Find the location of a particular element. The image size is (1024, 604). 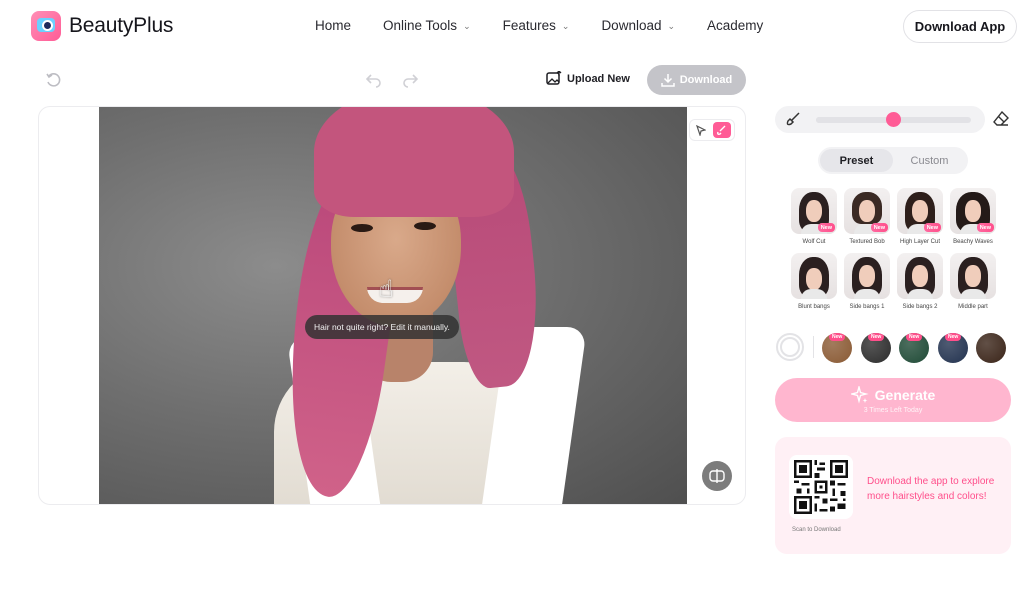

style-beachy-waves: New Beachy Waves is located at coordinates (973, 216).